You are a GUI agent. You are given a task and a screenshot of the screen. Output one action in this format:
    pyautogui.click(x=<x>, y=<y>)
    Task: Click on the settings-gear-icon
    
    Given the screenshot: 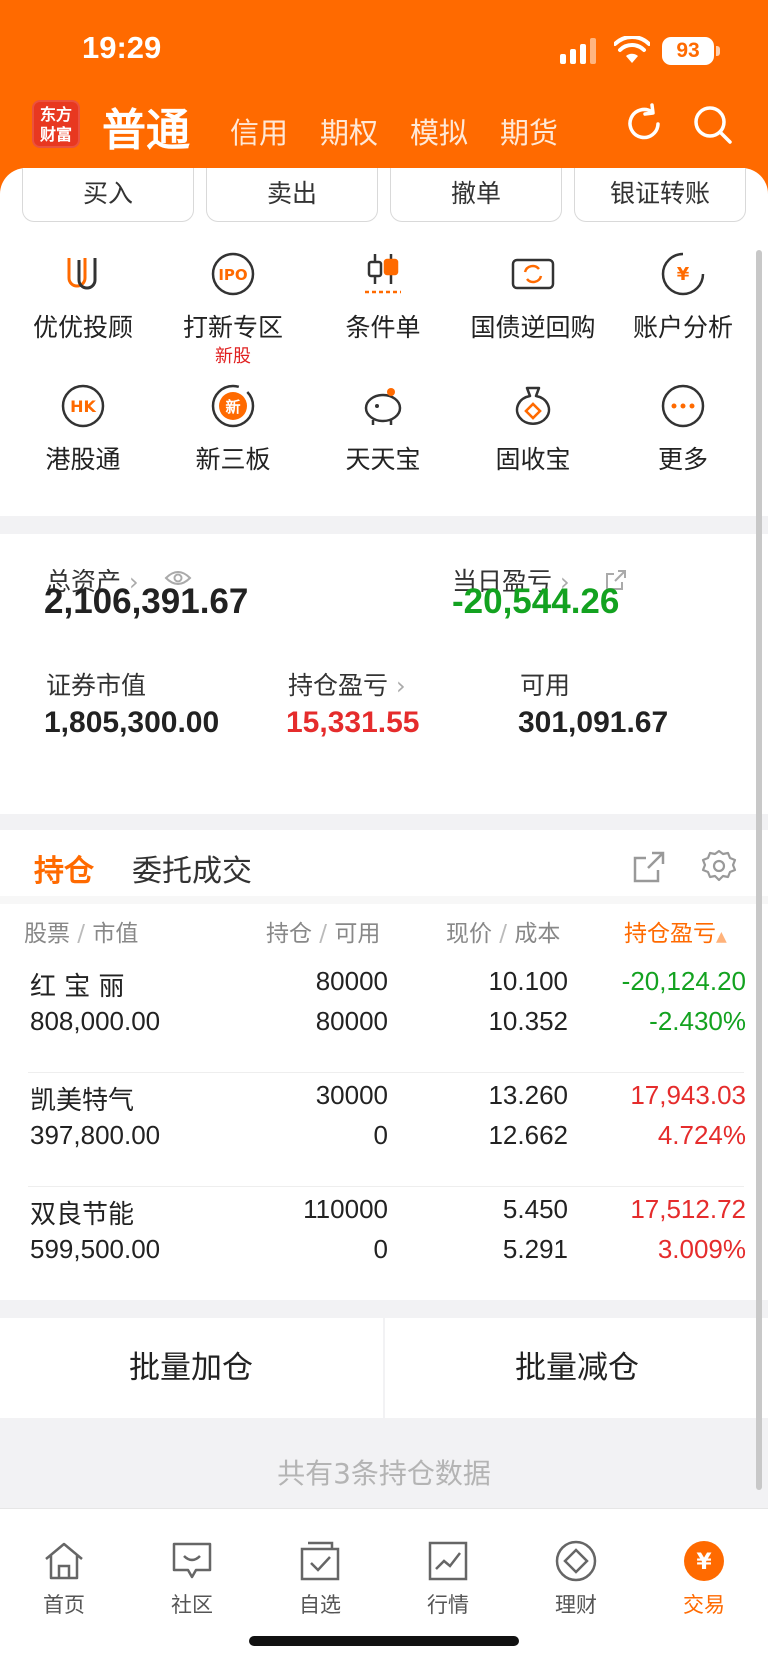 What is the action you would take?
    pyautogui.click(x=719, y=867)
    